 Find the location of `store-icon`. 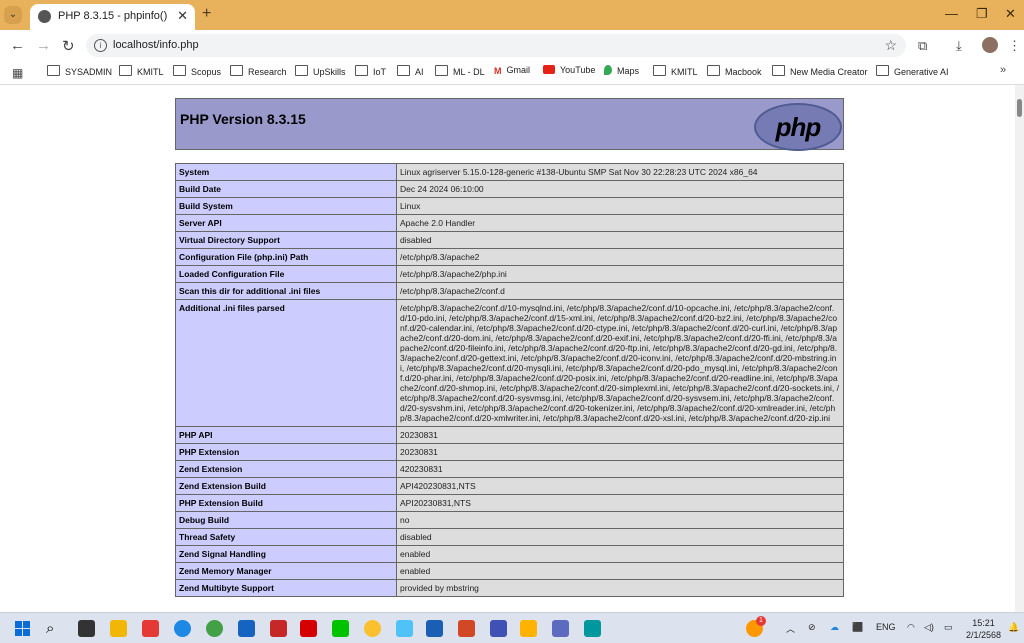

store-icon is located at coordinates (246, 628).